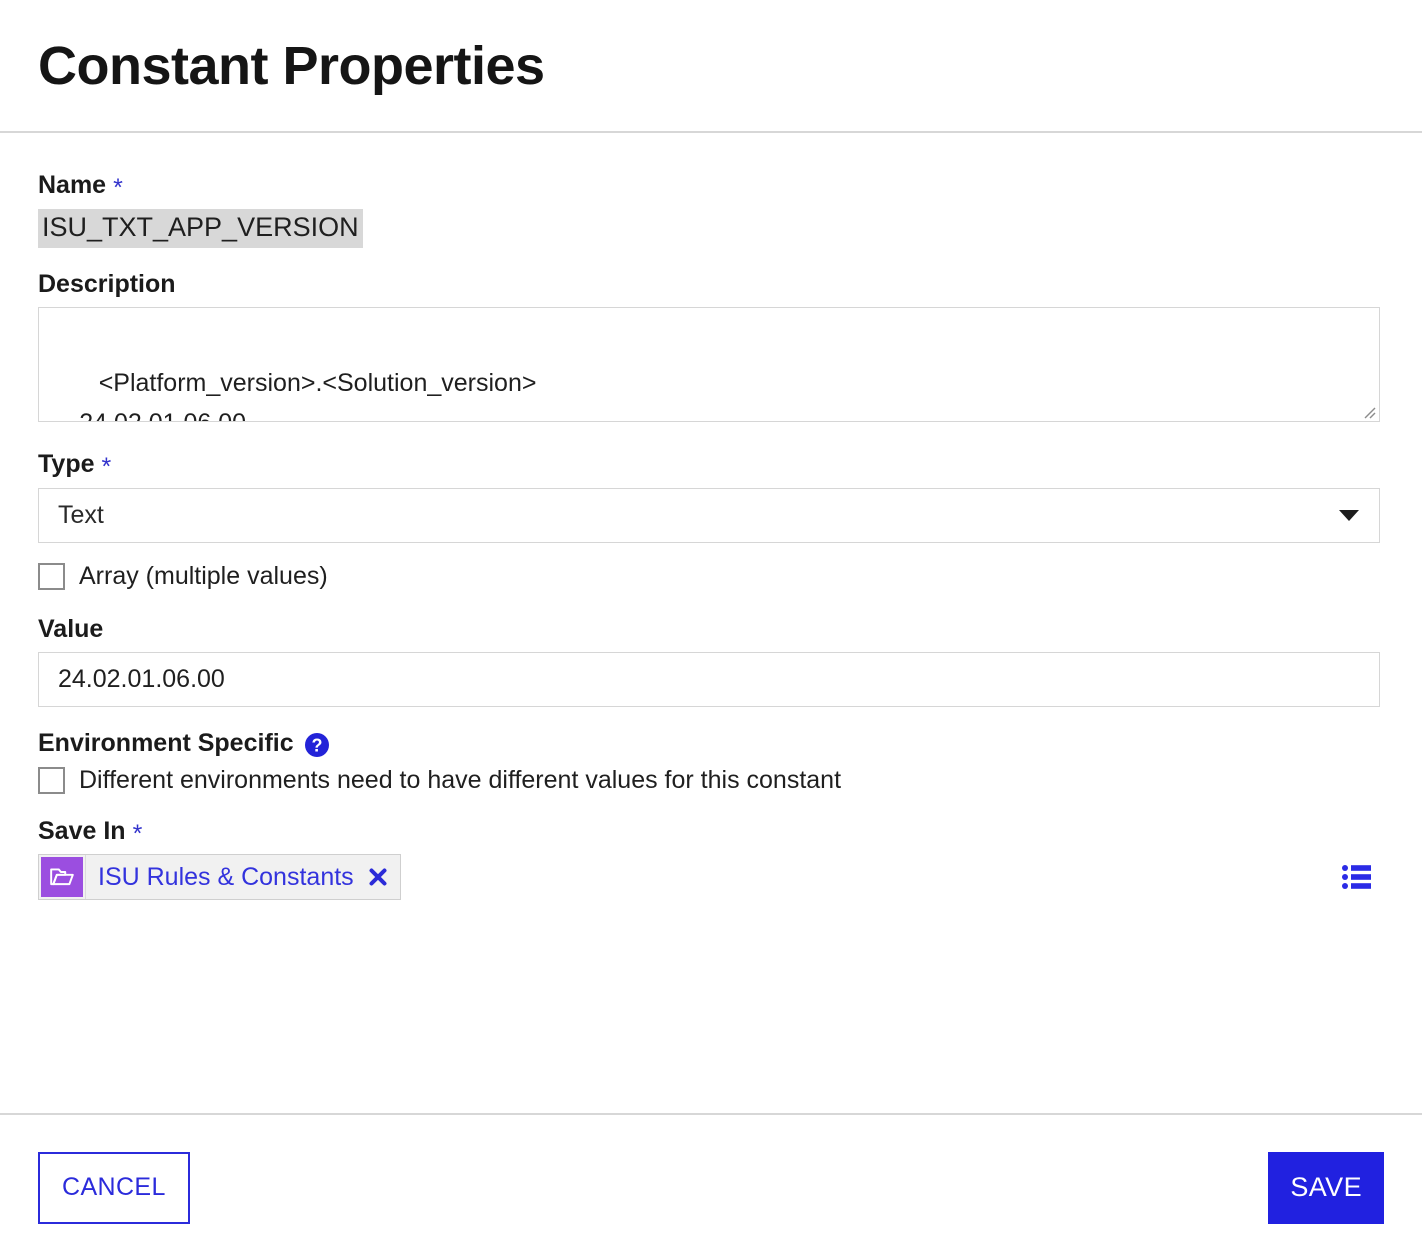  I want to click on environment-specific-label-text: Environment Specific, so click(166, 743).